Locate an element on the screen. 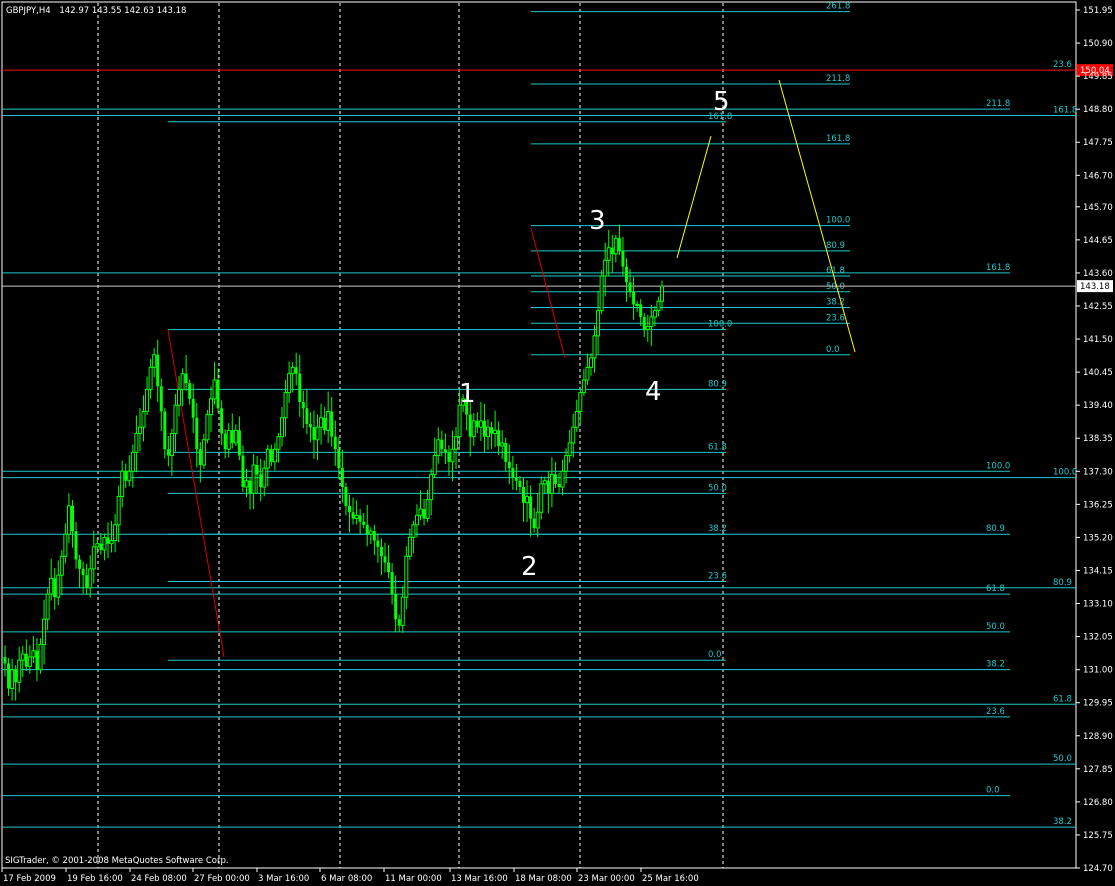 The width and height of the screenshot is (1115, 886). y-tick-label: 149.85 is located at coordinates (1098, 77).